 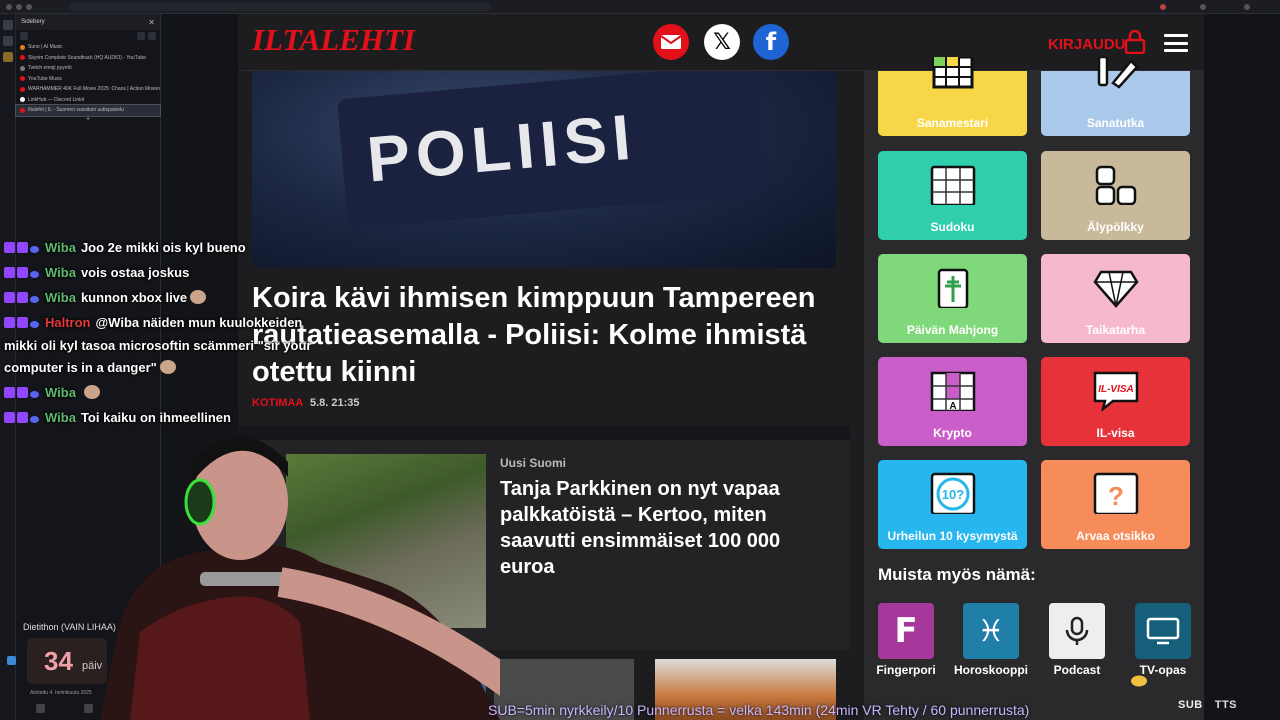 I want to click on game-tile: Taikatarha, so click(x=1115, y=298).